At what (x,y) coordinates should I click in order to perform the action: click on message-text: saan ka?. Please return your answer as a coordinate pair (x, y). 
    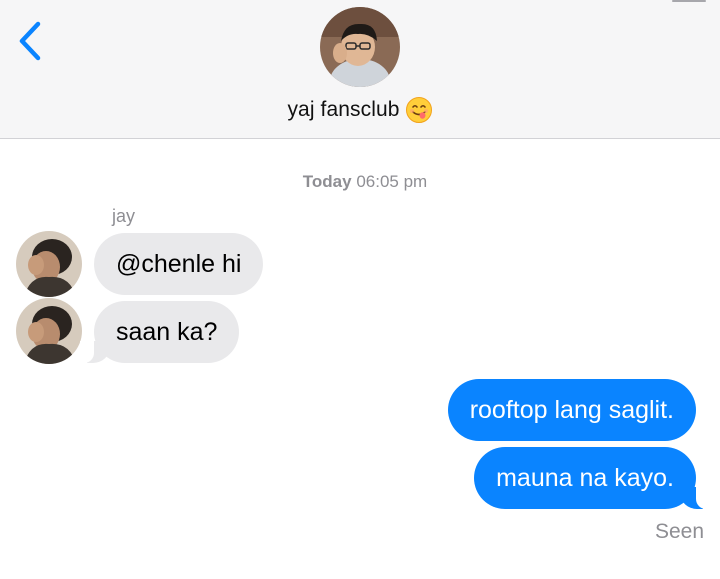
    Looking at the image, I should click on (167, 332).